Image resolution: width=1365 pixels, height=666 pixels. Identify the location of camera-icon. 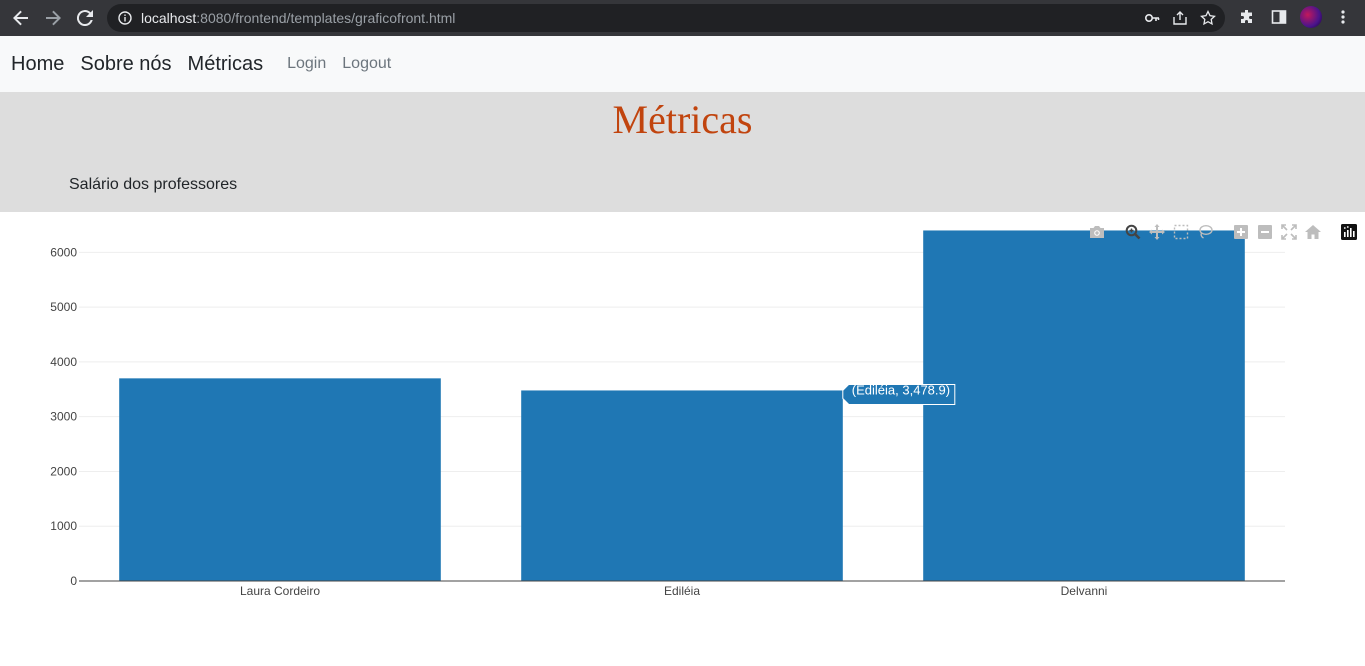
(1097, 232).